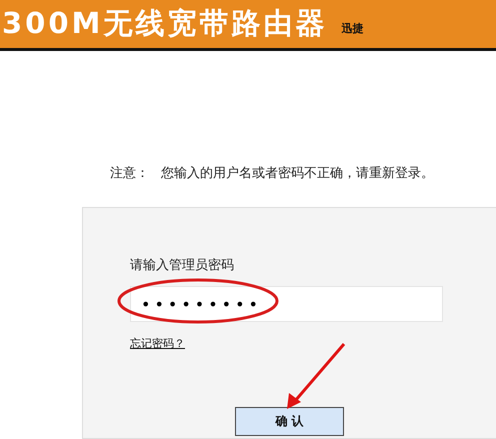 This screenshot has height=439, width=496. What do you see at coordinates (157, 343) in the screenshot?
I see `forgot-password-link: 忘记密码？` at bounding box center [157, 343].